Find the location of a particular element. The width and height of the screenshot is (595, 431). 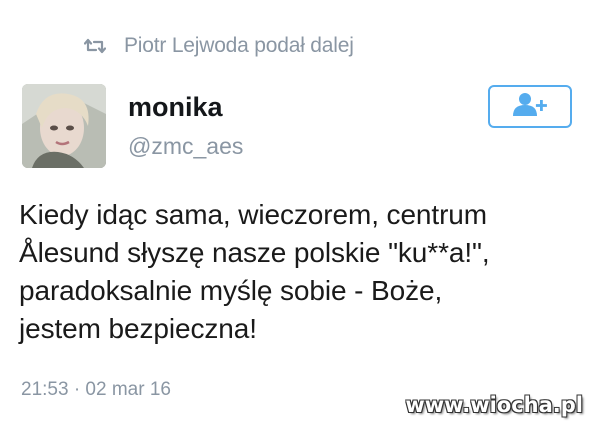

user-handle: @zmc_aes is located at coordinates (185, 146).